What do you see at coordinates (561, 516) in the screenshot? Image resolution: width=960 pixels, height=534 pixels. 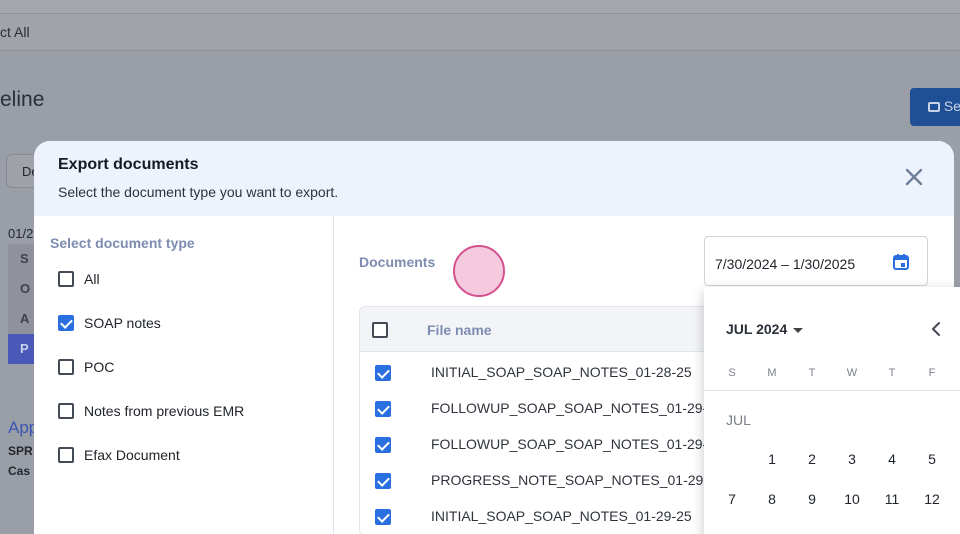 I see `row-file-name: INITIAL_SOAP_SOAP_NOTES_01-29-25` at bounding box center [561, 516].